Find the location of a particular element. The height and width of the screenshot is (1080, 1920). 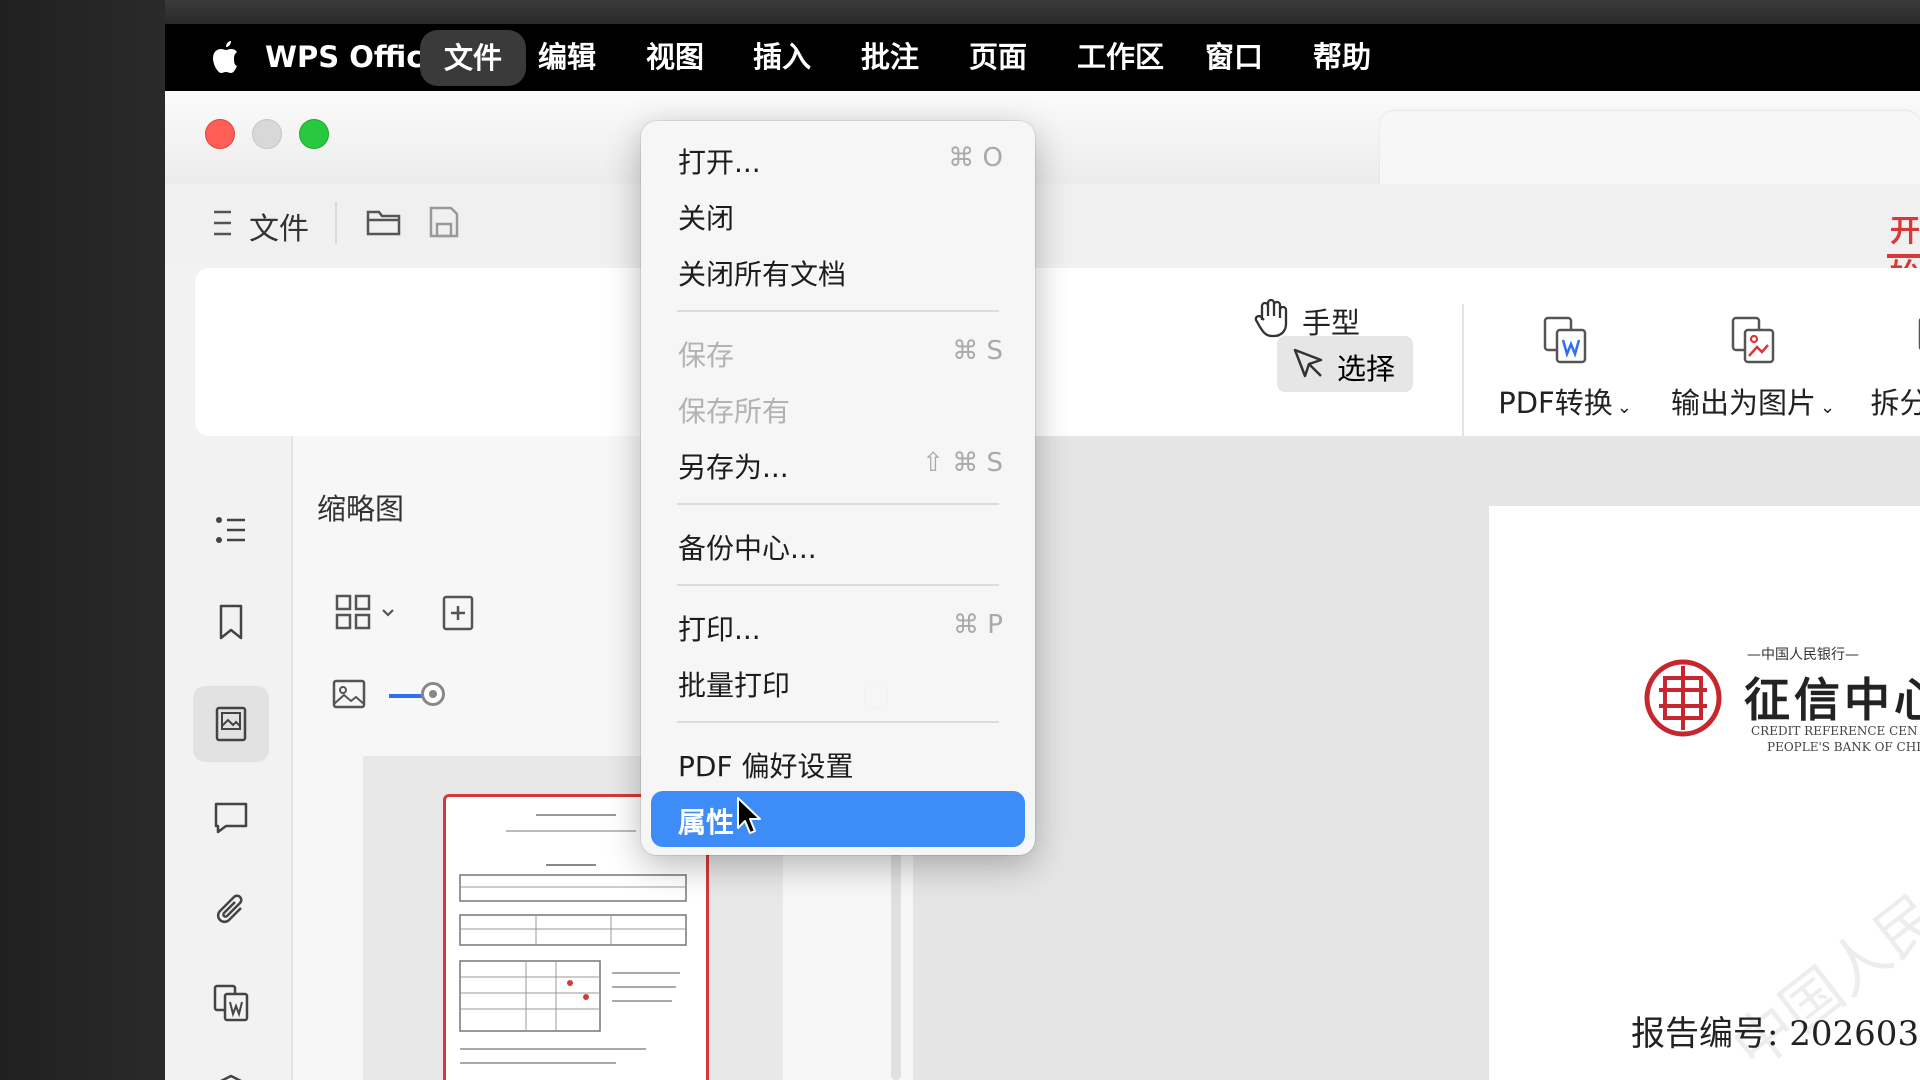

mouse-pointer-icon is located at coordinates (749, 815).